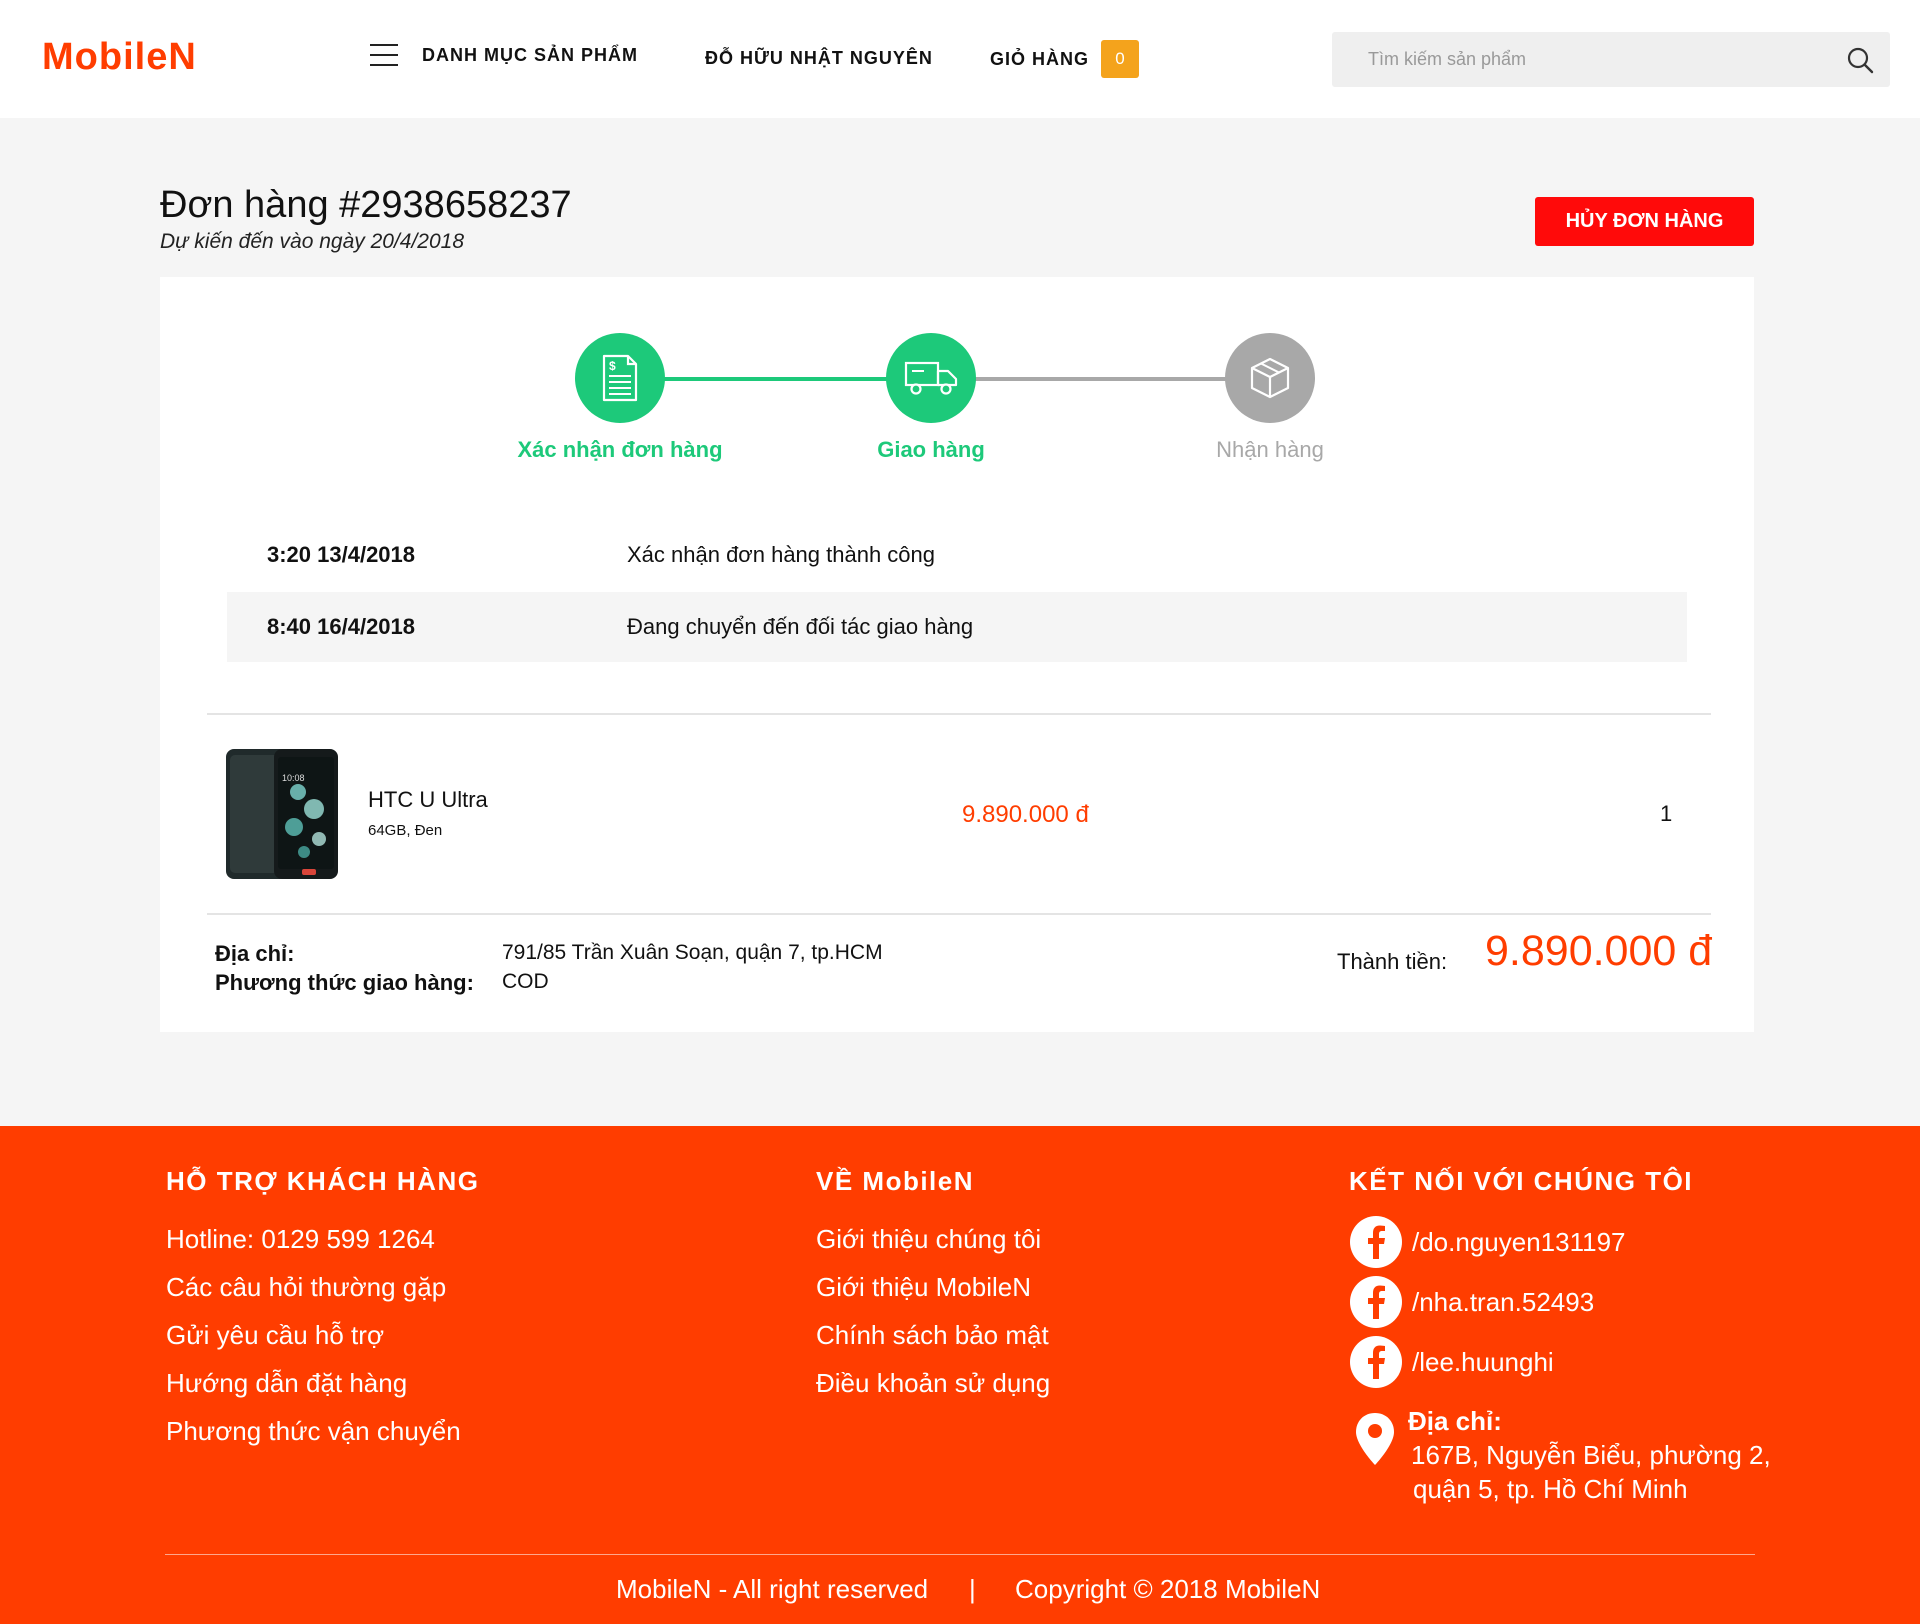 The image size is (1920, 1624). I want to click on footer-link: Chính sách bảo mật, so click(932, 1335).